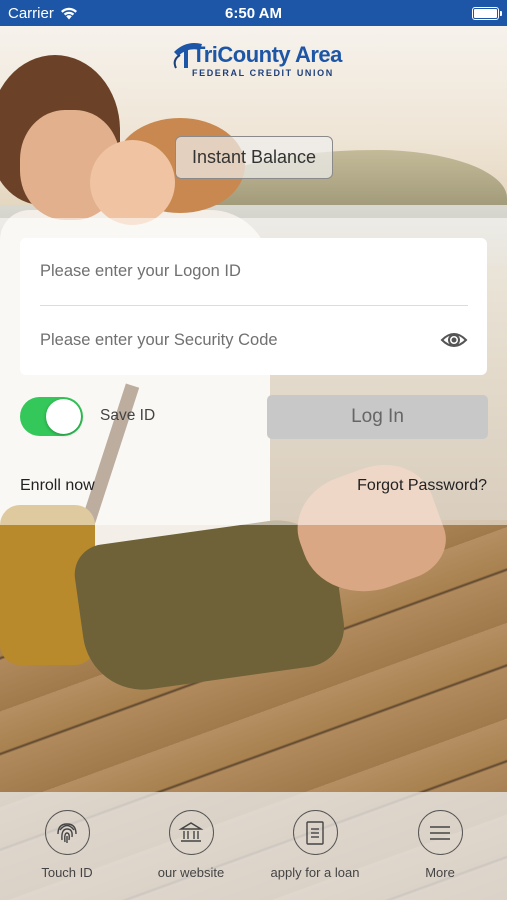 Image resolution: width=507 pixels, height=900 pixels. I want to click on nav-apply-loan: apply for a loan, so click(315, 845).